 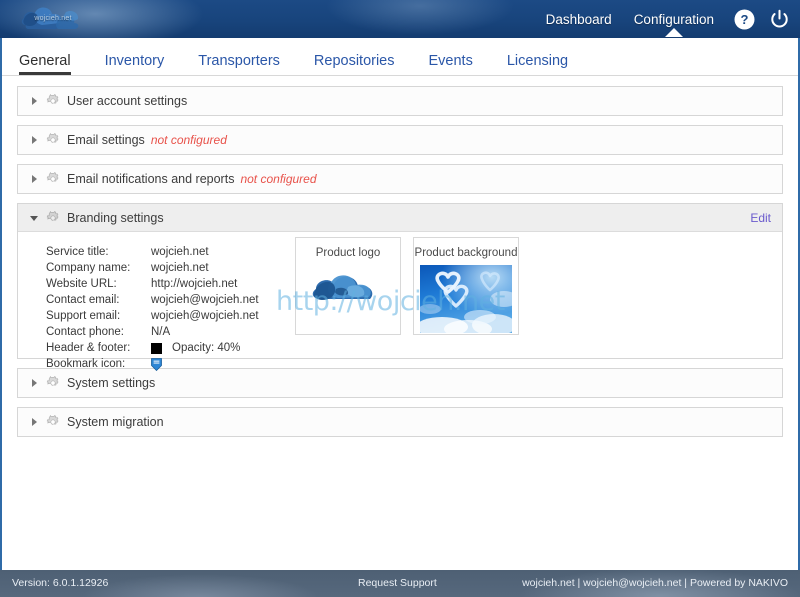 I want to click on app-header: wojcieh.net Dashboard Configuration ?, so click(x=400, y=19).